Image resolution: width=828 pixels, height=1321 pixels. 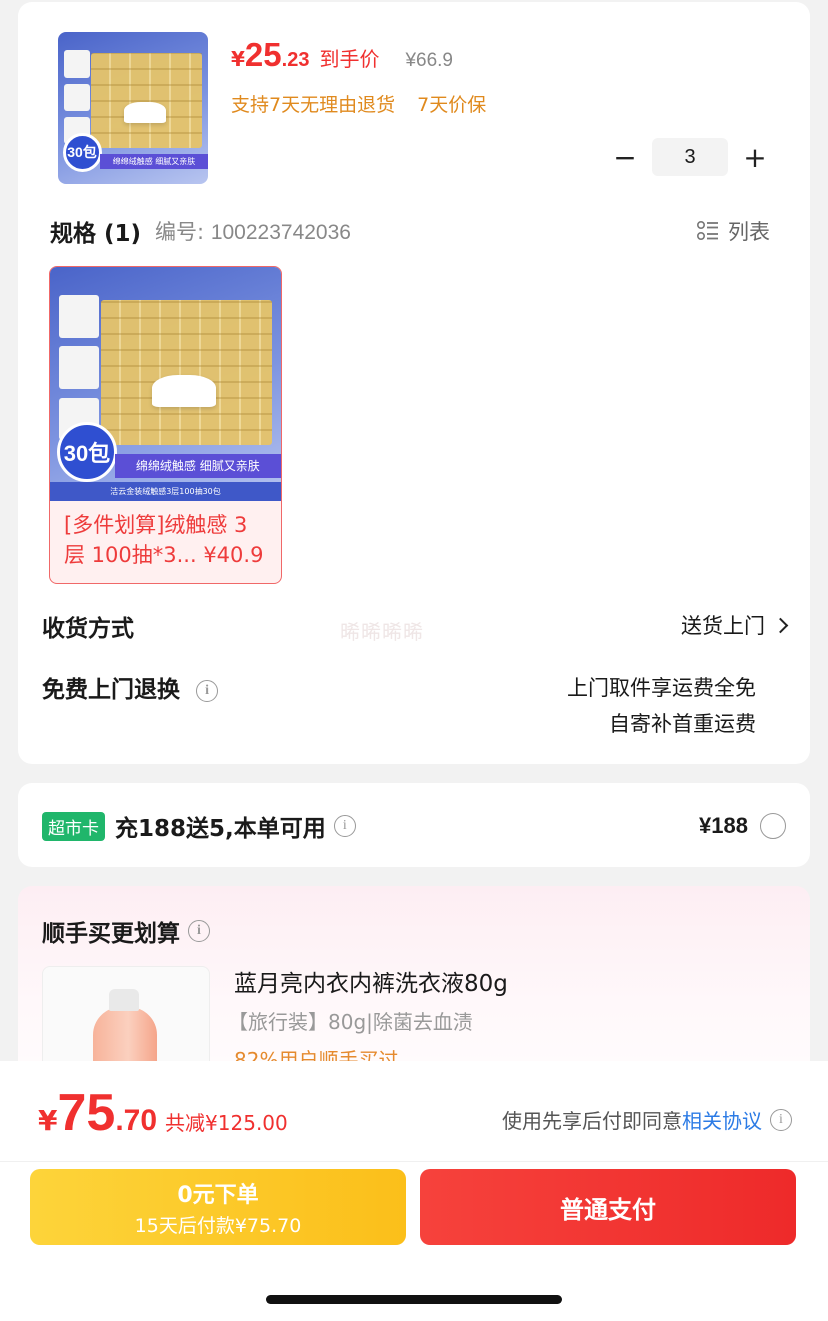 I want to click on thumb-count-badge: 30包, so click(x=82, y=152).